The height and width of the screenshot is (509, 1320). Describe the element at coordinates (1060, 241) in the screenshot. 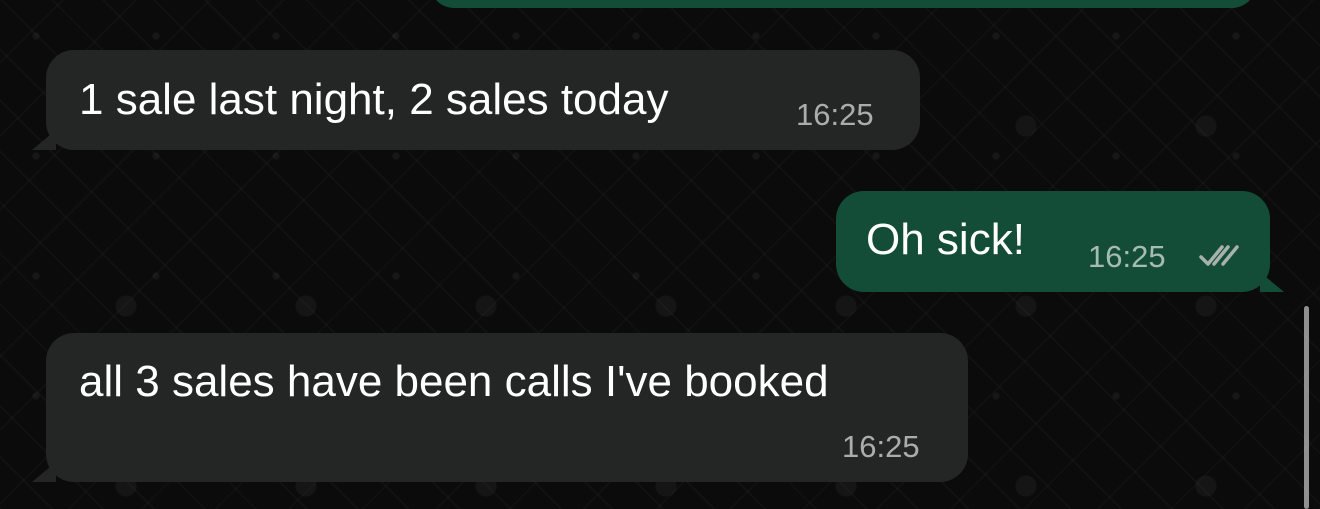

I see `message-bubble-outgoing: Oh sick! 16:25` at that location.